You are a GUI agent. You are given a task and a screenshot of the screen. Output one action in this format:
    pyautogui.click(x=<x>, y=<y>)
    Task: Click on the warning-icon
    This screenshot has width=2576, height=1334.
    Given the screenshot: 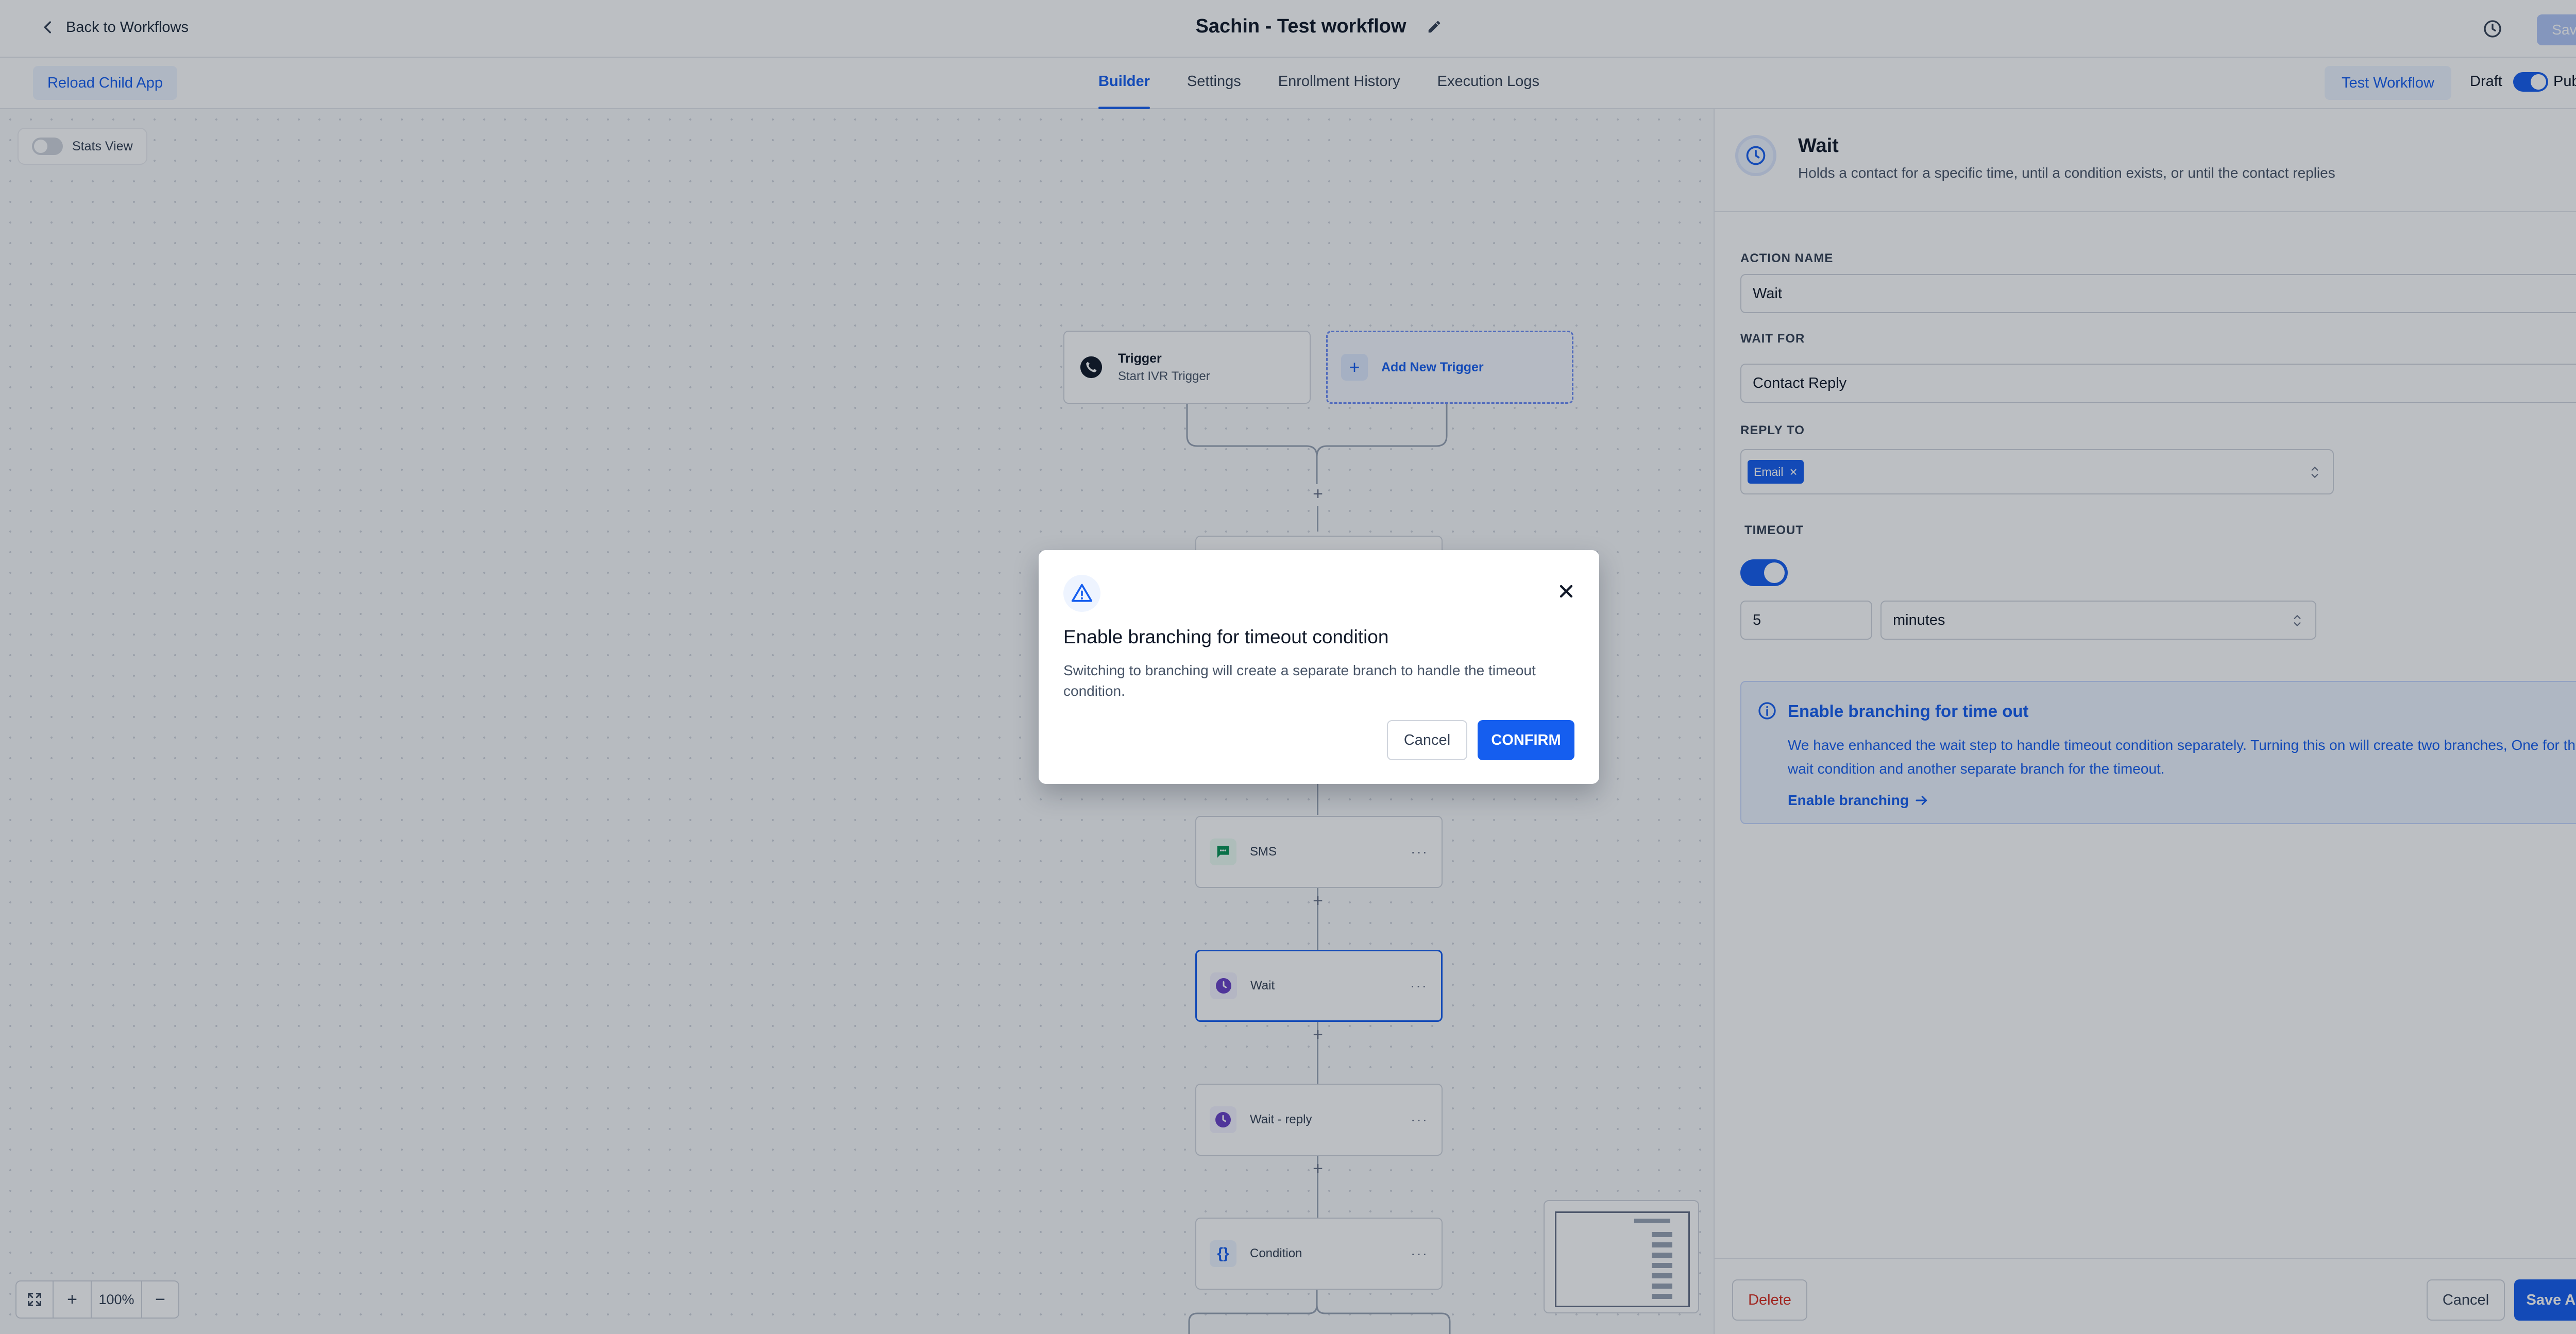 What is the action you would take?
    pyautogui.click(x=1081, y=594)
    